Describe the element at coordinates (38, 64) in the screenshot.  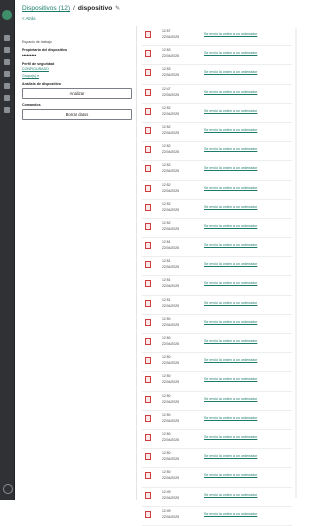
I see `security-profile-label: Perfil de seguridad` at that location.